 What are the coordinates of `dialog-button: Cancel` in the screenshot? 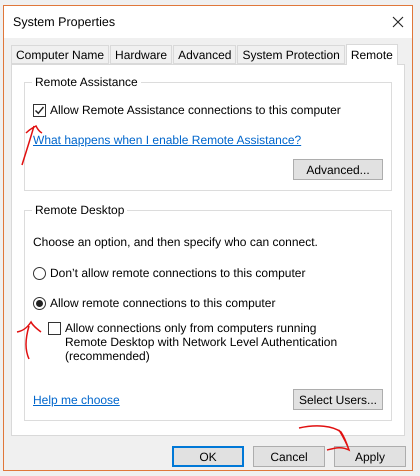 It's located at (289, 456).